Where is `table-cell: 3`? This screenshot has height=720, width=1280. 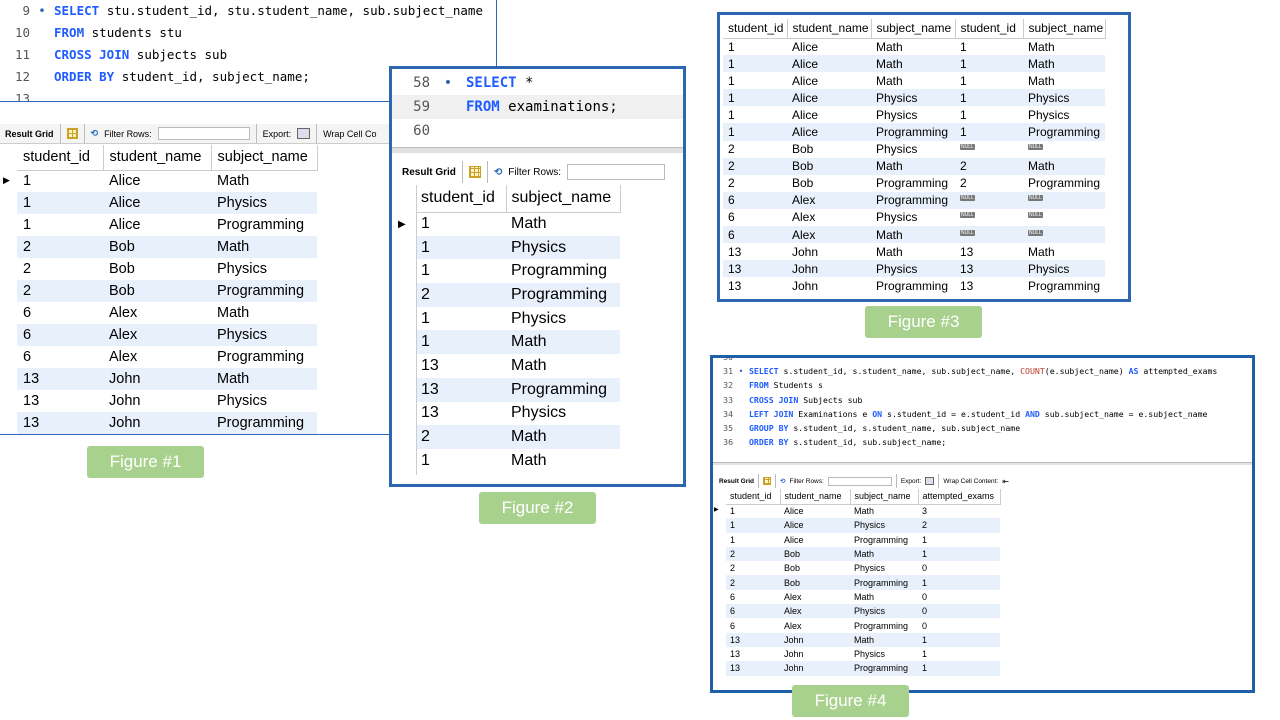 table-cell: 3 is located at coordinates (959, 511).